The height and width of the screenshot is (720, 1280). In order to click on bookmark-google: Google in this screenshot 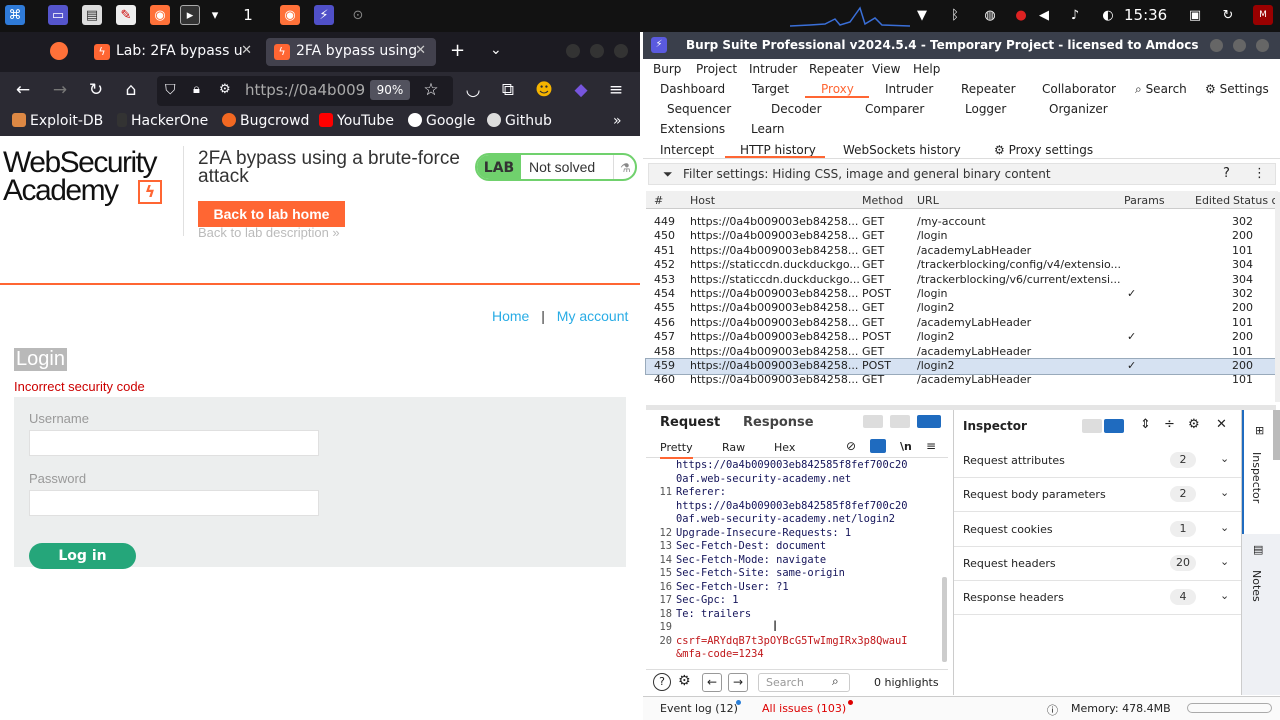, I will do `click(441, 121)`.